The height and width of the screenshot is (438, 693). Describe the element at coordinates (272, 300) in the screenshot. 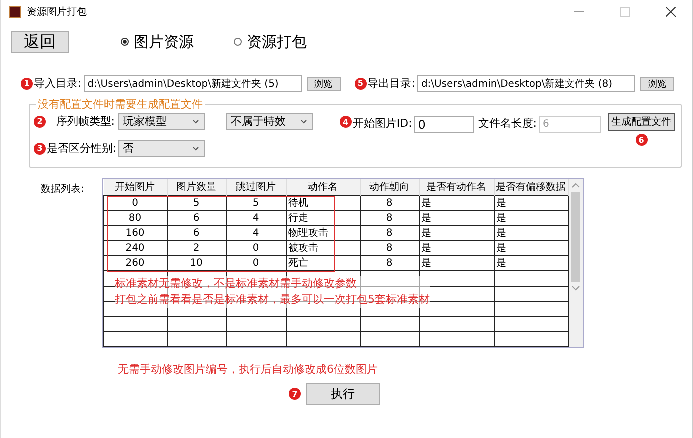

I see `annotation-text: 打包之前需看看是否是标准素材，最多可以一次打包5套标准素材` at that location.